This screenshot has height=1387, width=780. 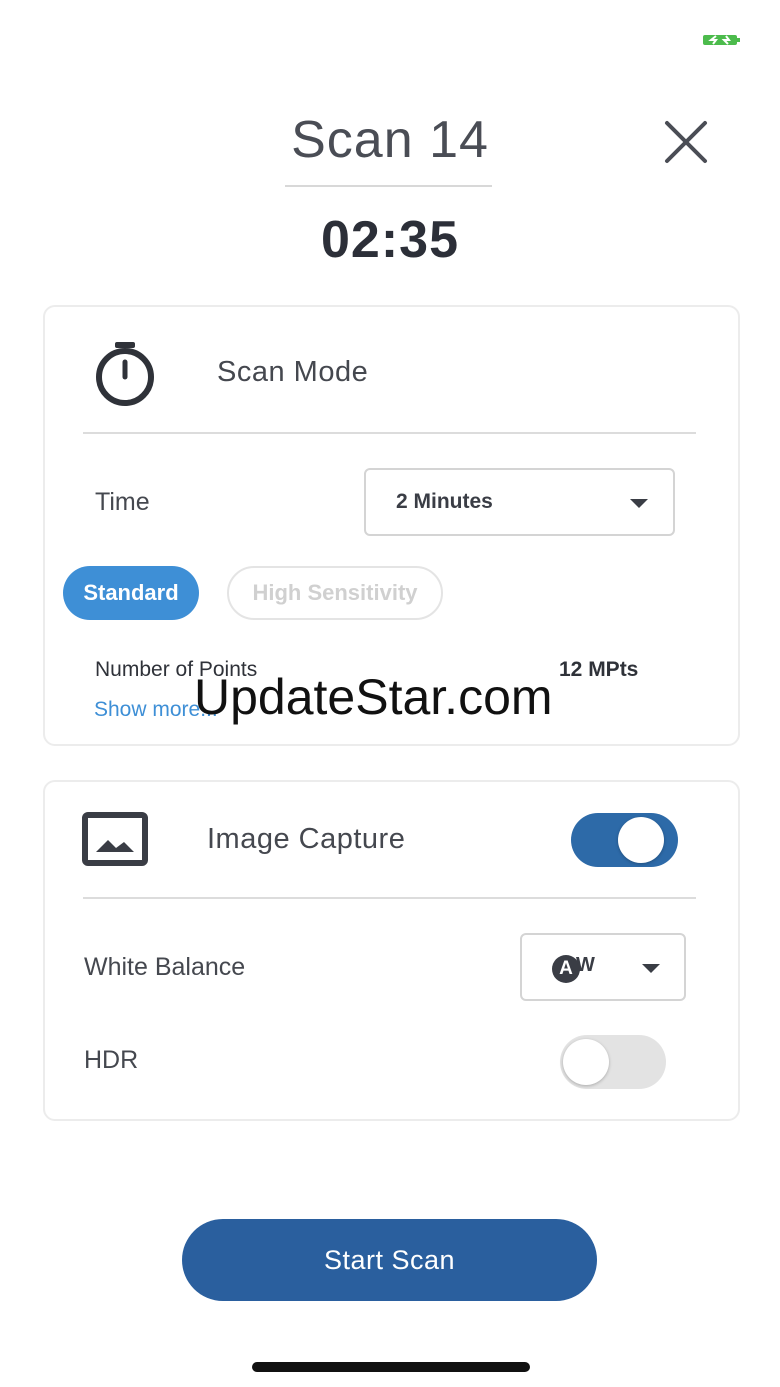 I want to click on scan-timer: 02:35, so click(x=390, y=240).